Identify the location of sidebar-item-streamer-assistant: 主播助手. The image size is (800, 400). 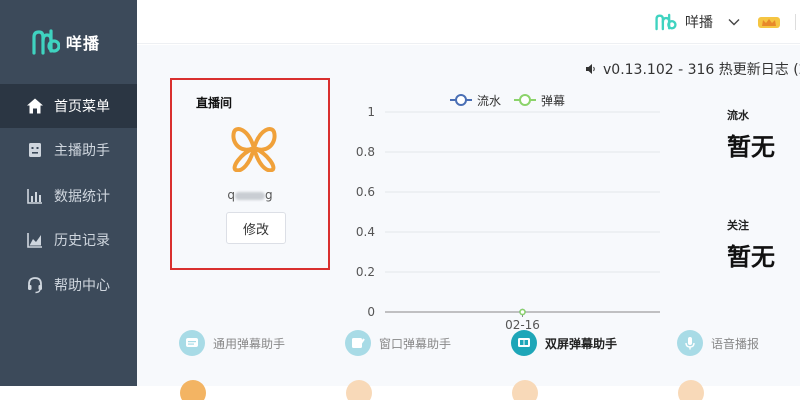
(68, 150).